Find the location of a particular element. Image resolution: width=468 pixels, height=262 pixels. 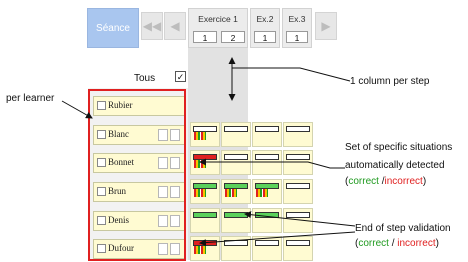

situations-legend: (correct /incorrect) is located at coordinates (385, 181).